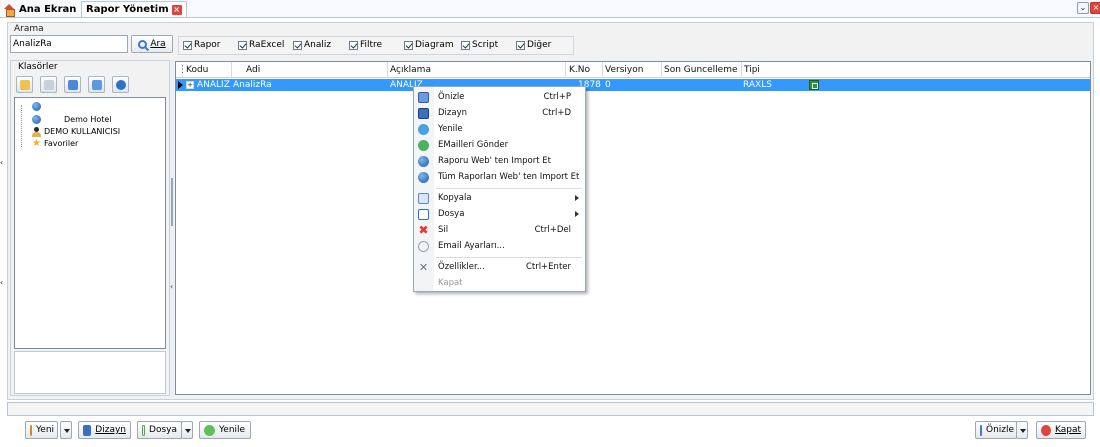  Describe the element at coordinates (312, 45) in the screenshot. I see `filter-analiz: Analiz` at that location.